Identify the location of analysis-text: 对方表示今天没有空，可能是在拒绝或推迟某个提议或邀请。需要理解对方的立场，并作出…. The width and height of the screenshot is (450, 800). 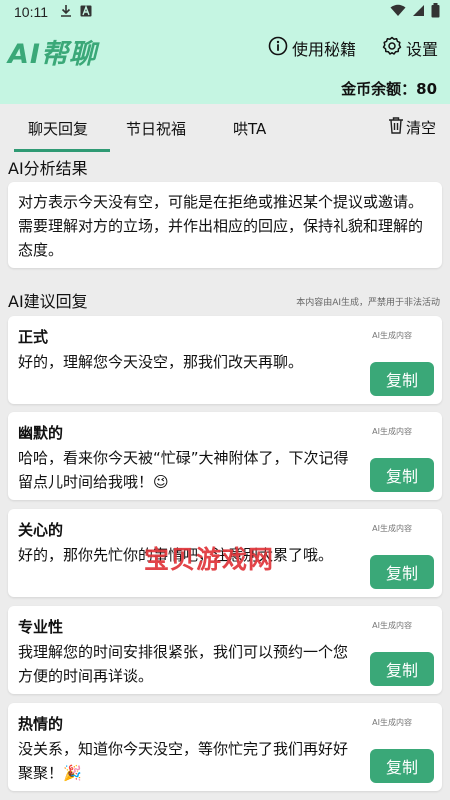
(221, 226).